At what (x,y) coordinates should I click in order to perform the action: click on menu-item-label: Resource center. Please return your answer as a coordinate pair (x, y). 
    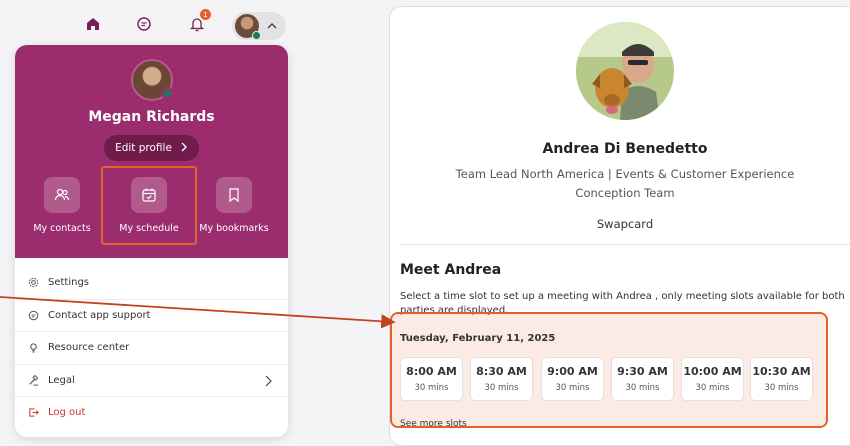
    Looking at the image, I should click on (89, 348).